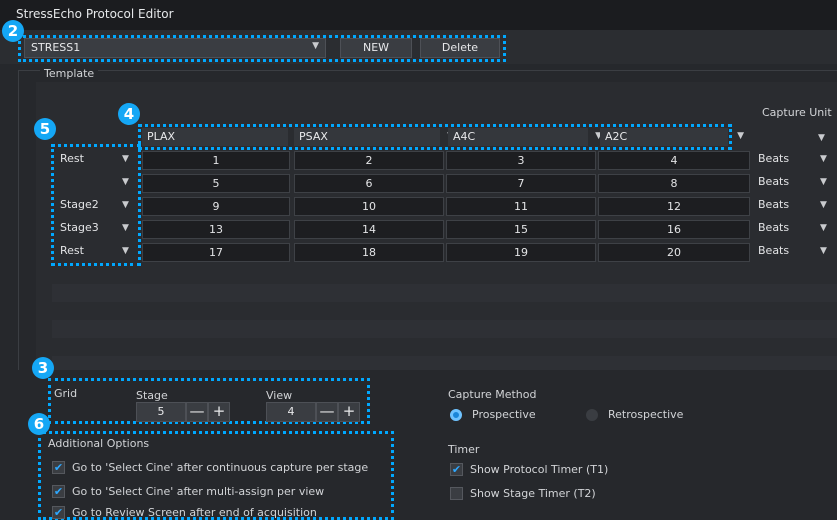  Describe the element at coordinates (369, 252) in the screenshot. I see `grid-cell: 18` at that location.